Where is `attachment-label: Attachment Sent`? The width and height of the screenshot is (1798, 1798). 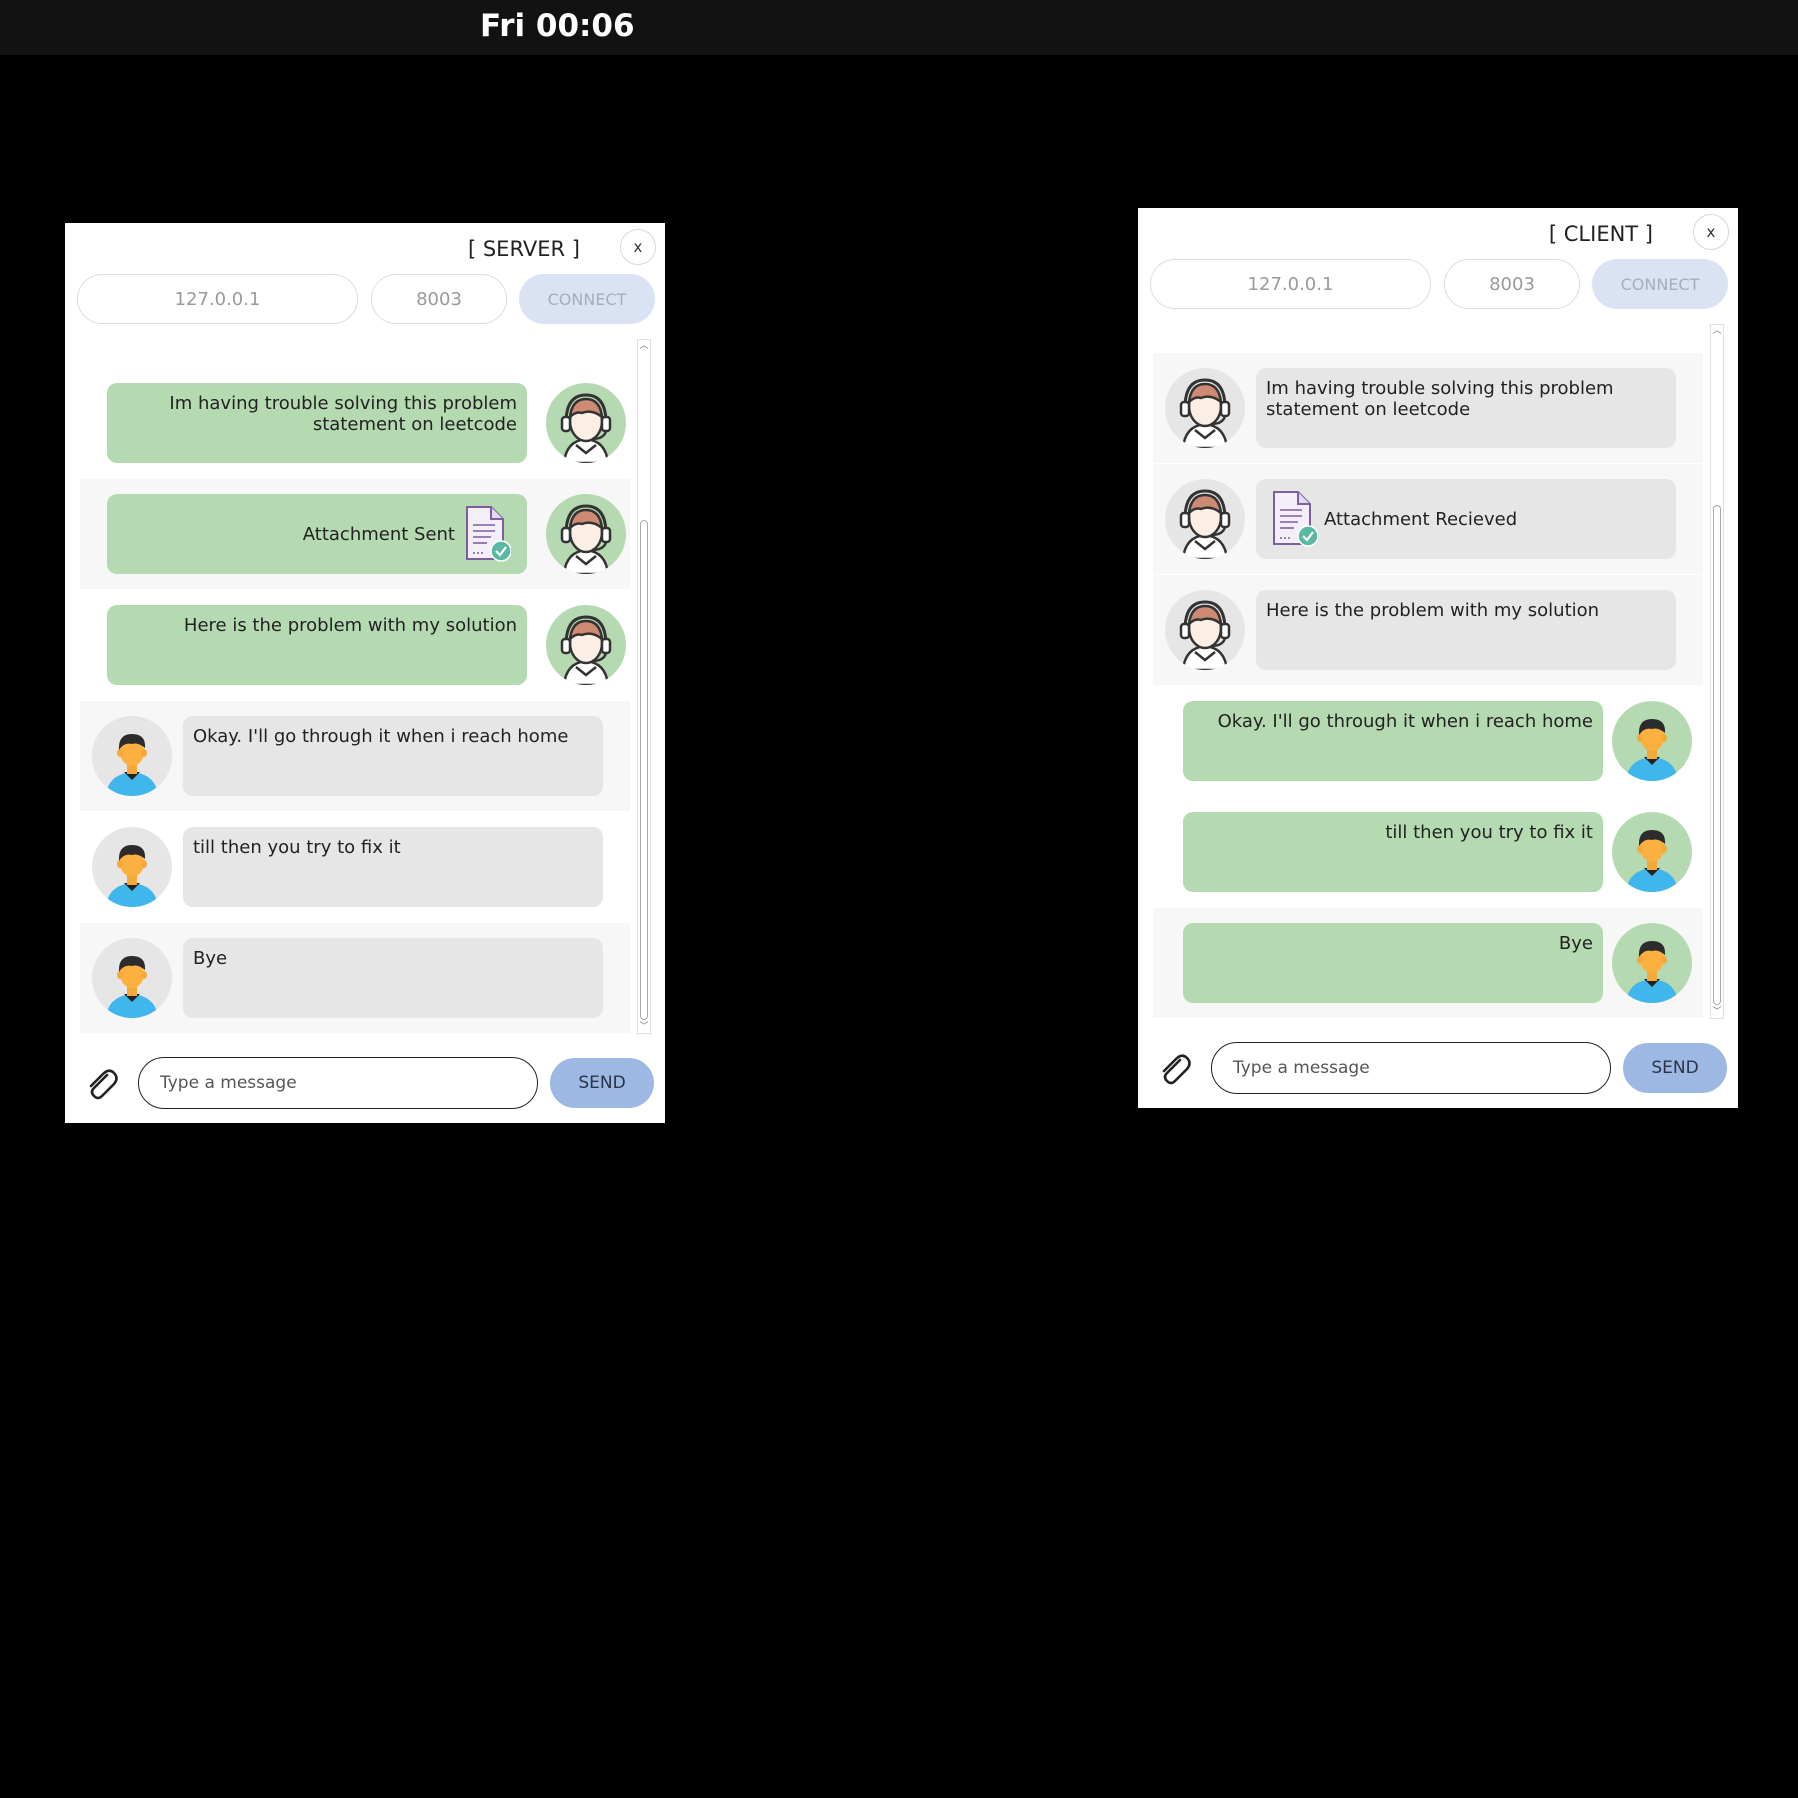
attachment-label: Attachment Sent is located at coordinates (378, 534).